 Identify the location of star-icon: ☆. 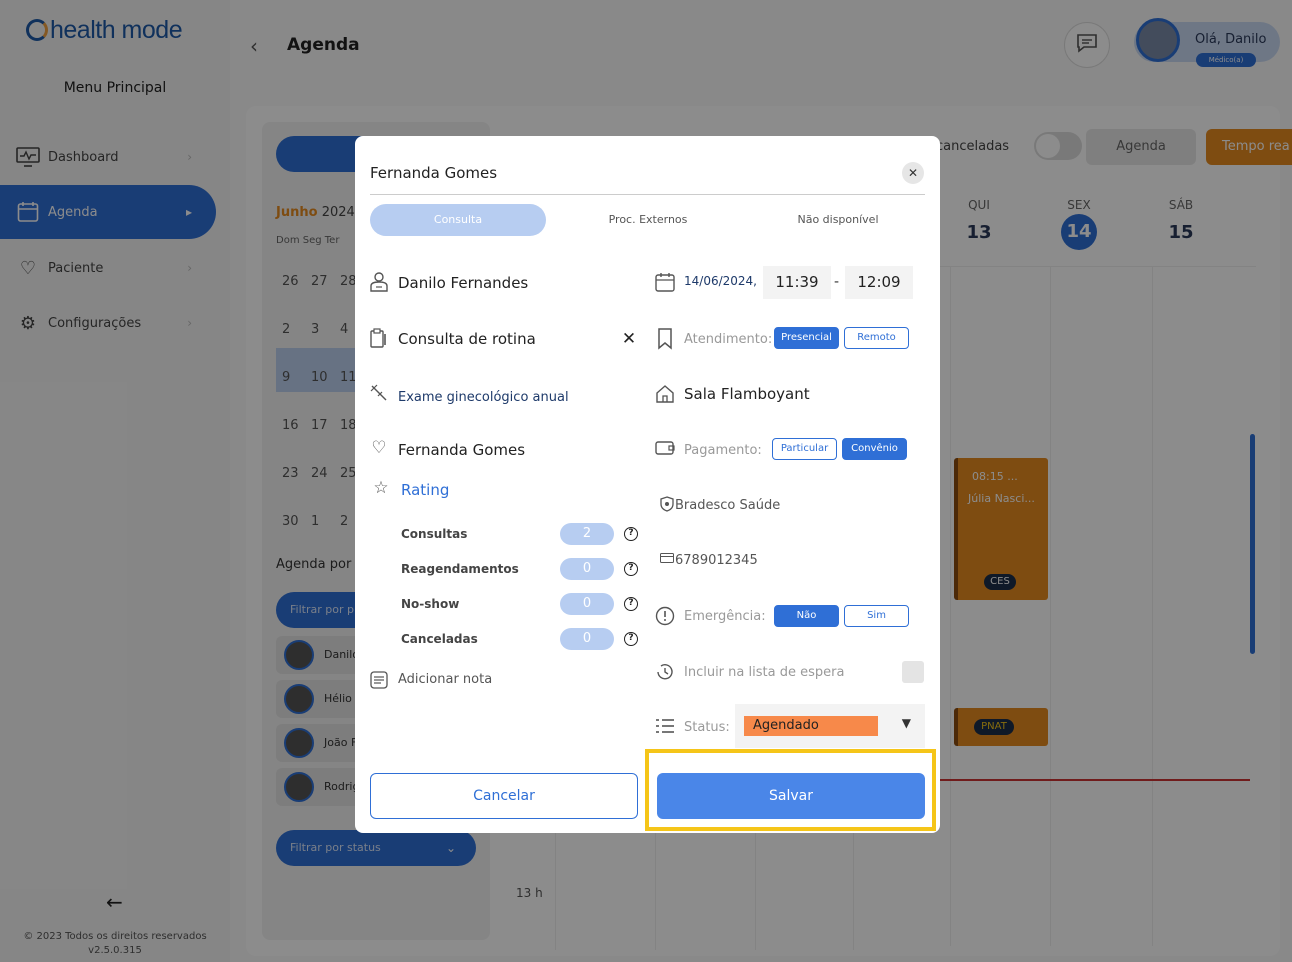
(381, 488).